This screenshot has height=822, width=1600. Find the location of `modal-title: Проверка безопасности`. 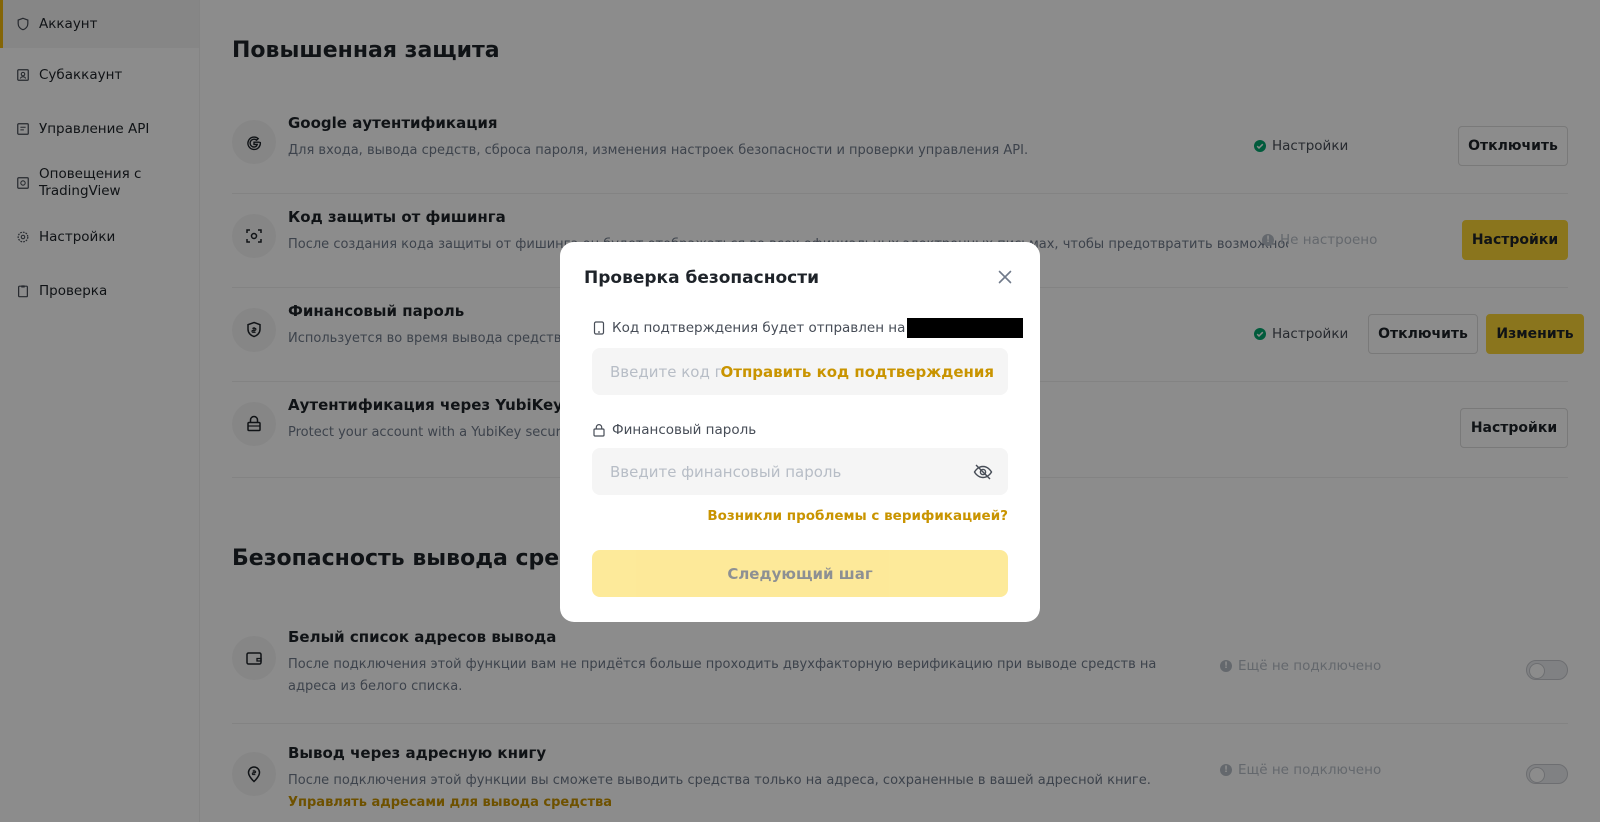

modal-title: Проверка безопасности is located at coordinates (701, 278).